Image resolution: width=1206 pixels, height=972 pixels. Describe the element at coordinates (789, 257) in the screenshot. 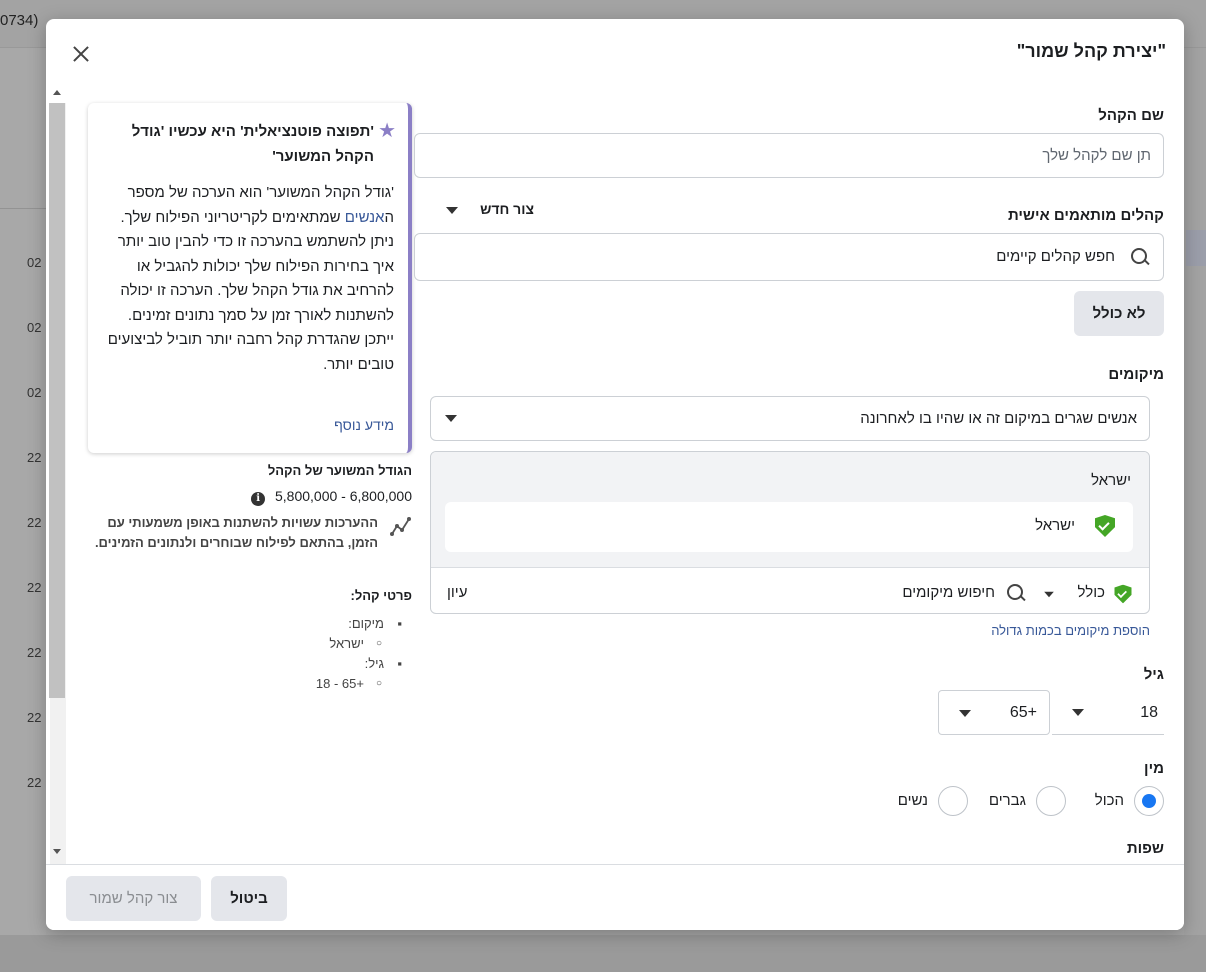

I see `custom-audiences-search: חפש קהלים קיימים` at that location.